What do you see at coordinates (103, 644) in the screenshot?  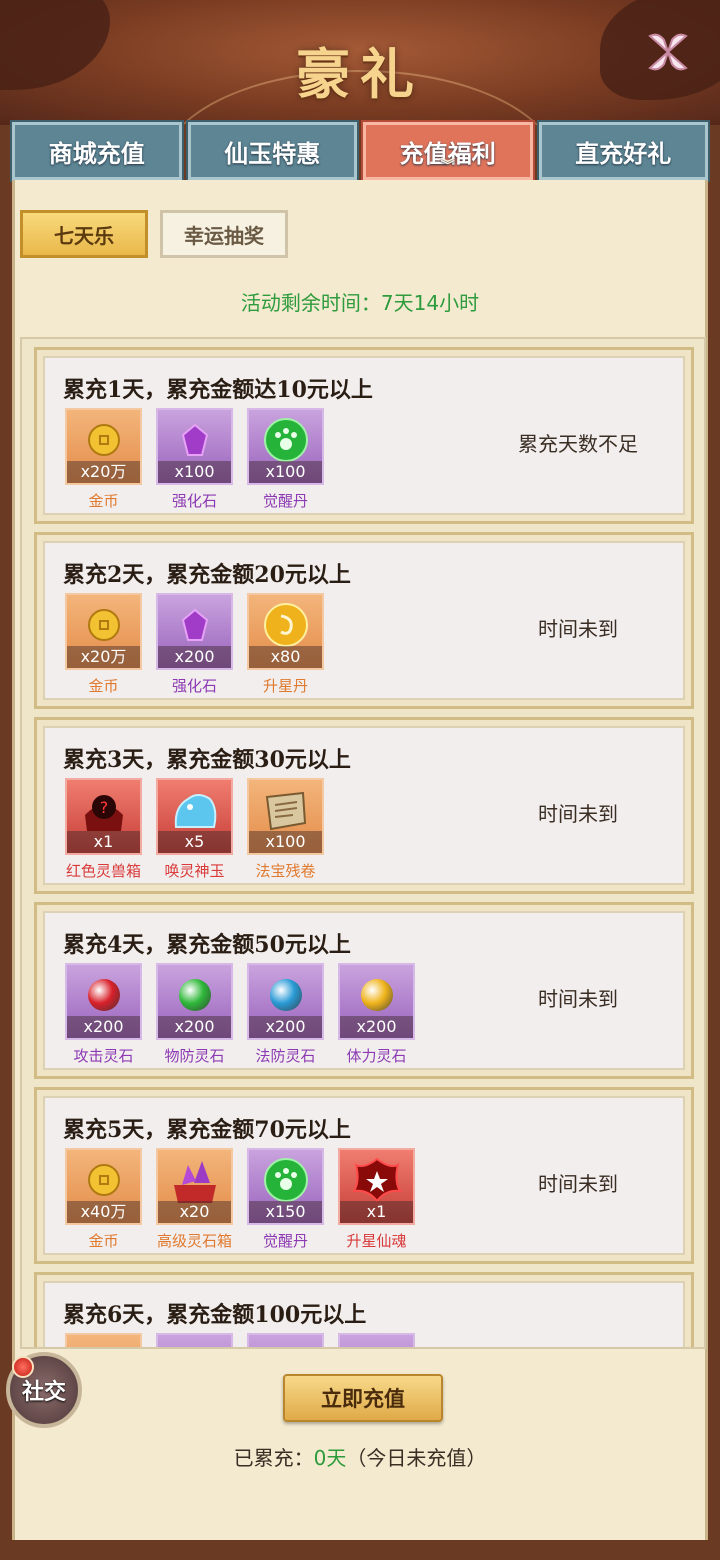 I see `reward-item: x20万金币` at bounding box center [103, 644].